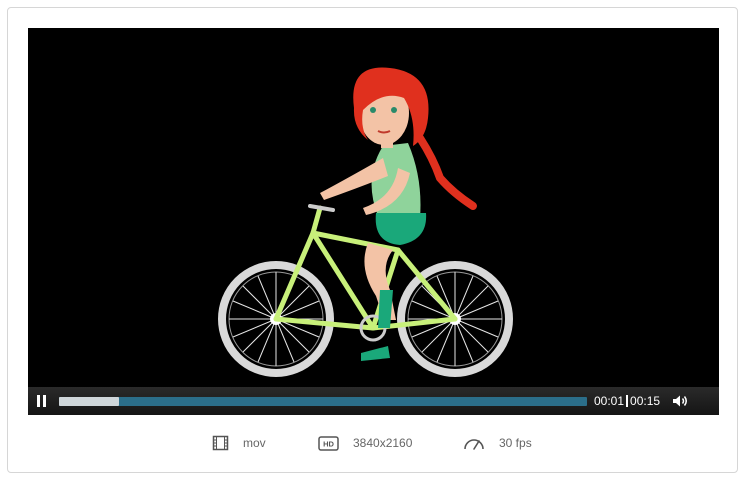  I want to click on hd-icon: HD, so click(328, 443).